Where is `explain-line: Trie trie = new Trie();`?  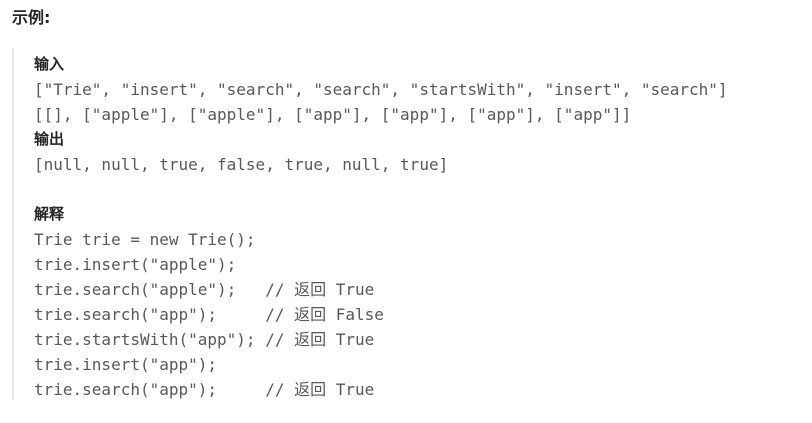
explain-line: Trie trie = new Trie(); is located at coordinates (145, 239).